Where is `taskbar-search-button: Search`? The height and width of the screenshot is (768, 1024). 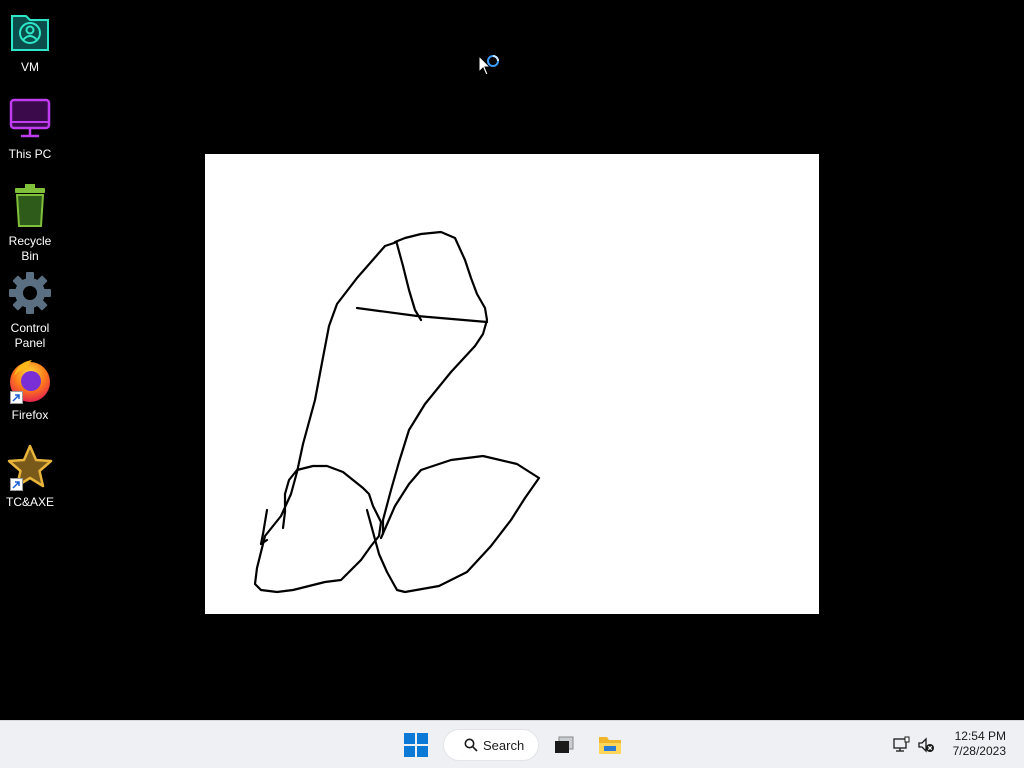
taskbar-search-button: Search is located at coordinates (491, 745).